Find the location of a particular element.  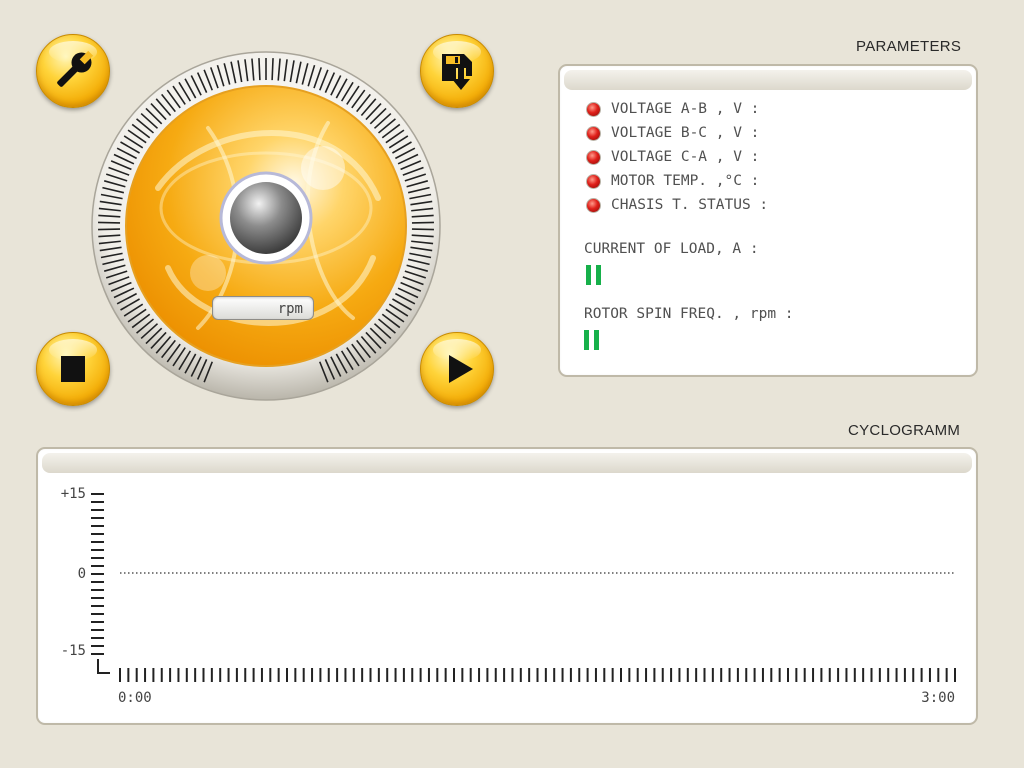

save-button is located at coordinates (457, 71).